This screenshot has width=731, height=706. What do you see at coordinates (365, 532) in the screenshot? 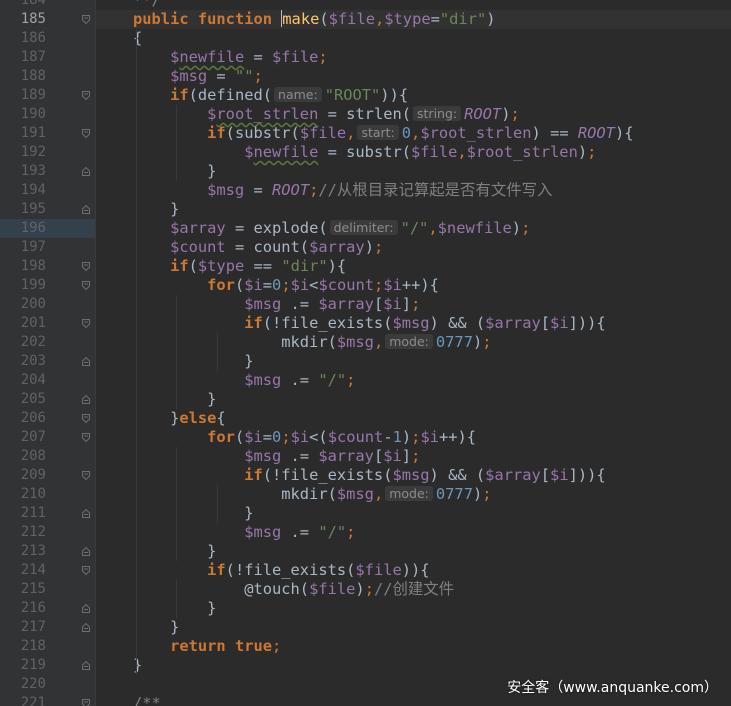
I see `code-line: 212 $msg .= "/";` at bounding box center [365, 532].